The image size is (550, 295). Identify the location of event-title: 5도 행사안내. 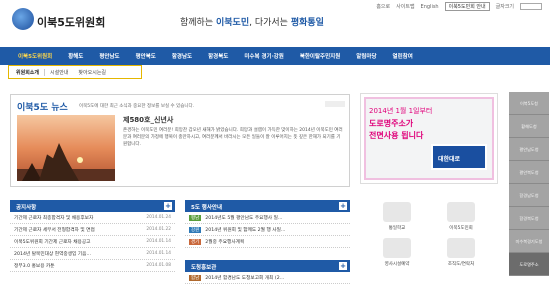
(207, 208).